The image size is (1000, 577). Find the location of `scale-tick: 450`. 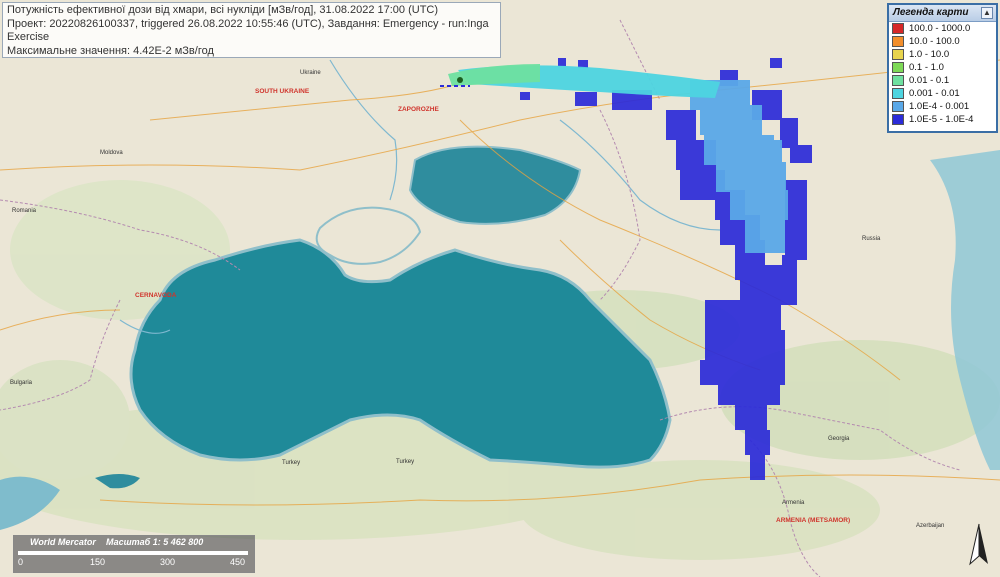

scale-tick: 450 is located at coordinates (238, 562).